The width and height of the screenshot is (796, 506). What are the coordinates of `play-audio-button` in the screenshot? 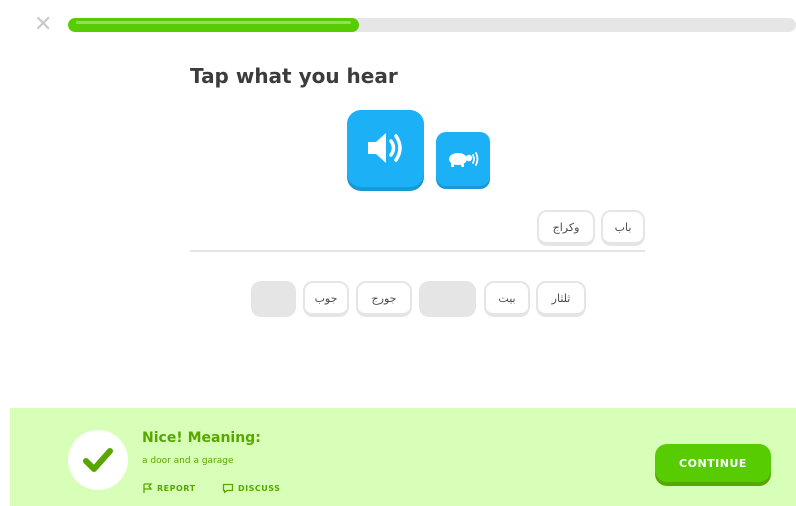 It's located at (385, 148).